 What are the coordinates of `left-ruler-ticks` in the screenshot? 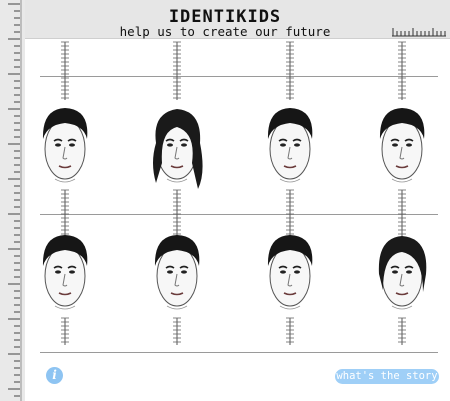 It's located at (15, 200).